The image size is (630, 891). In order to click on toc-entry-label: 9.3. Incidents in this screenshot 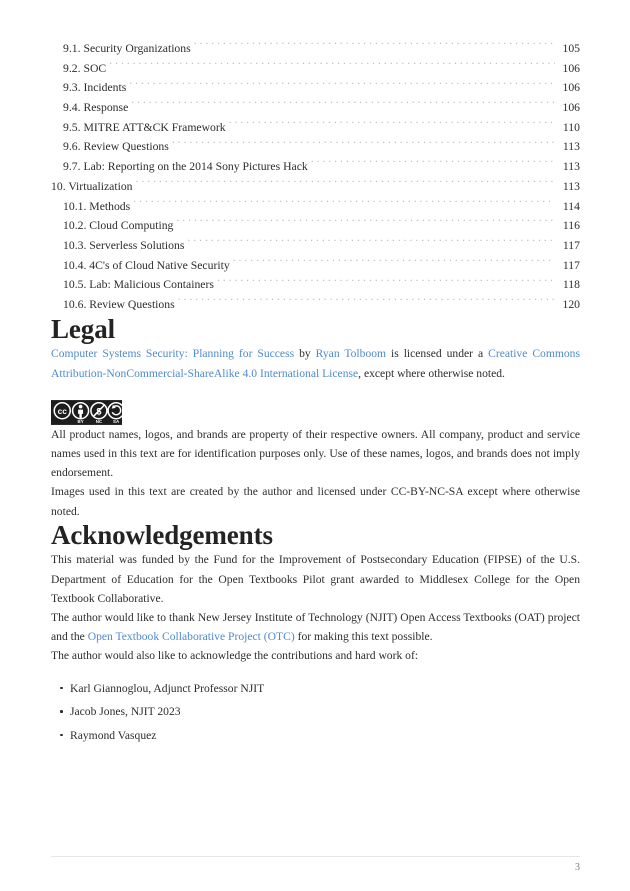, I will do `click(95, 88)`.